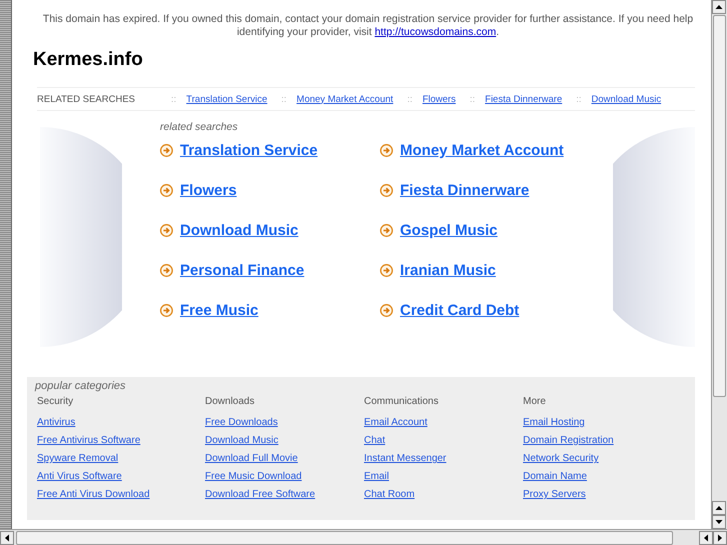 Image resolution: width=727 pixels, height=545 pixels. What do you see at coordinates (555, 476) in the screenshot?
I see `category-link: Domain Name` at bounding box center [555, 476].